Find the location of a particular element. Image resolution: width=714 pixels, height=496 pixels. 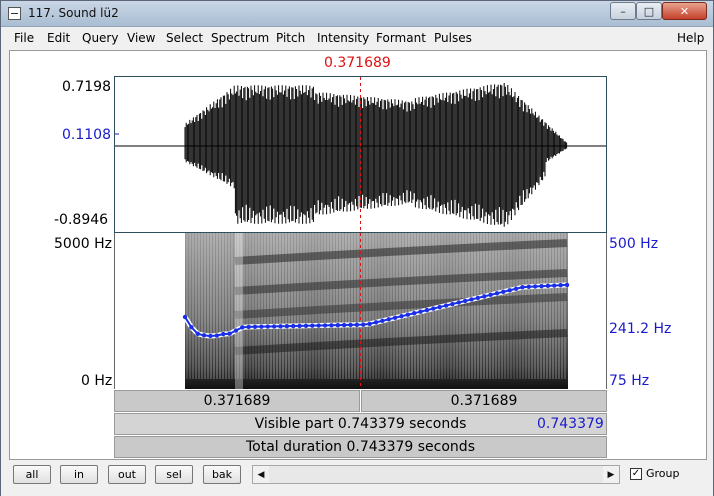

scroll-right-arrow-icon: ▶ is located at coordinates (611, 474).